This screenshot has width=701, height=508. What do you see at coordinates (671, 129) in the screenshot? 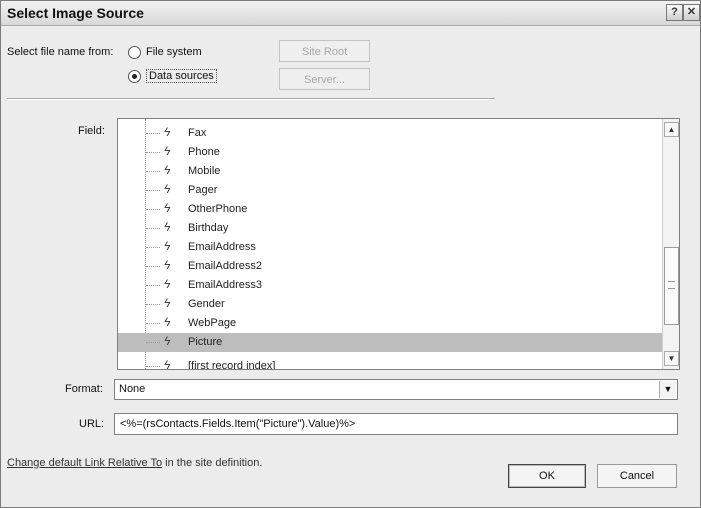
I see `scroll-up-icon: ▲` at bounding box center [671, 129].